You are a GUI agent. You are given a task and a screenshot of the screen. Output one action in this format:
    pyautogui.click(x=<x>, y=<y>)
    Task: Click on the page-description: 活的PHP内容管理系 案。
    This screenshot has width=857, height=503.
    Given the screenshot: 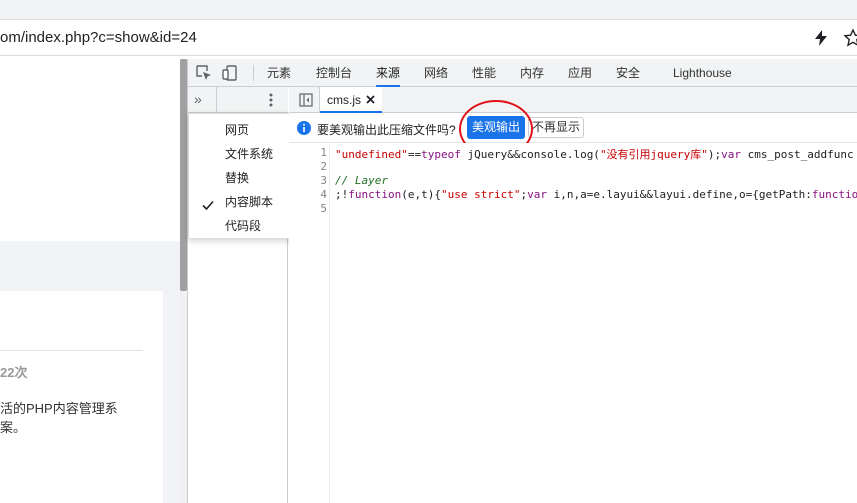 What is the action you would take?
    pyautogui.click(x=59, y=418)
    